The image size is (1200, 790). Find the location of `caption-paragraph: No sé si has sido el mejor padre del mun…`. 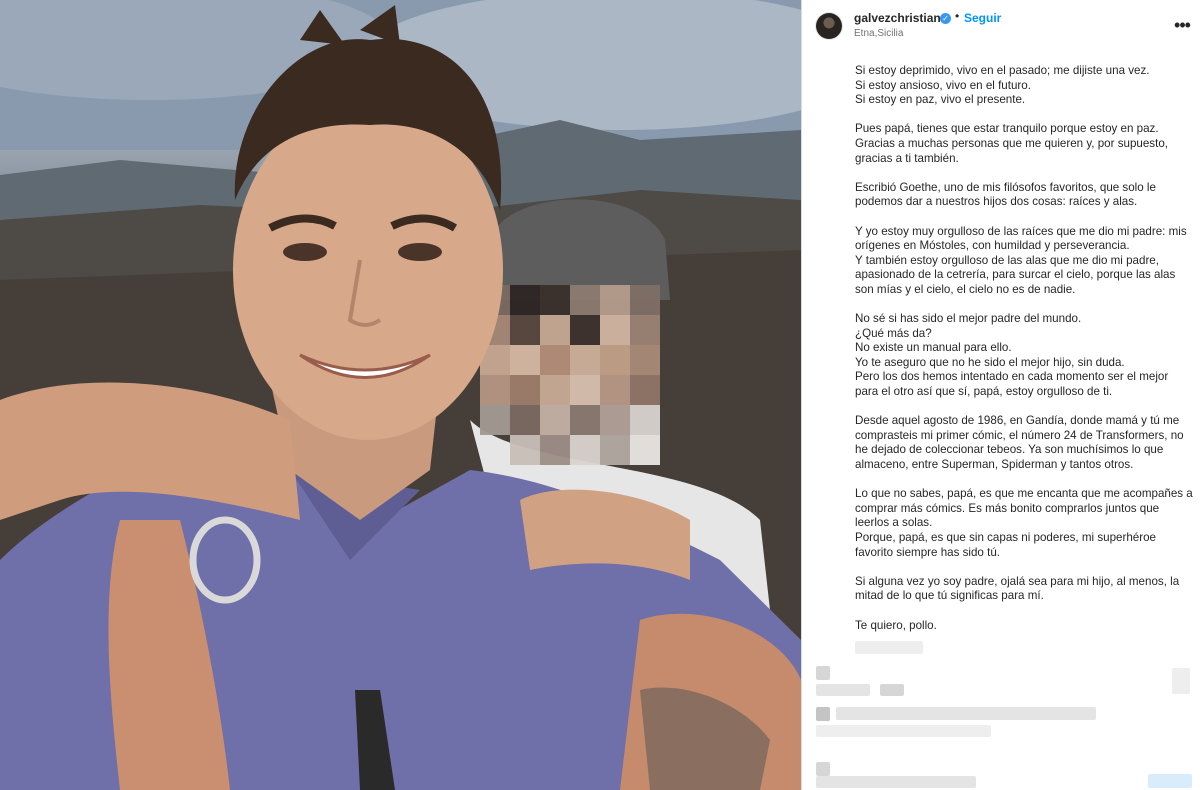

caption-paragraph: No sé si has sido el mejor padre del mun… is located at coordinates (1012, 355).